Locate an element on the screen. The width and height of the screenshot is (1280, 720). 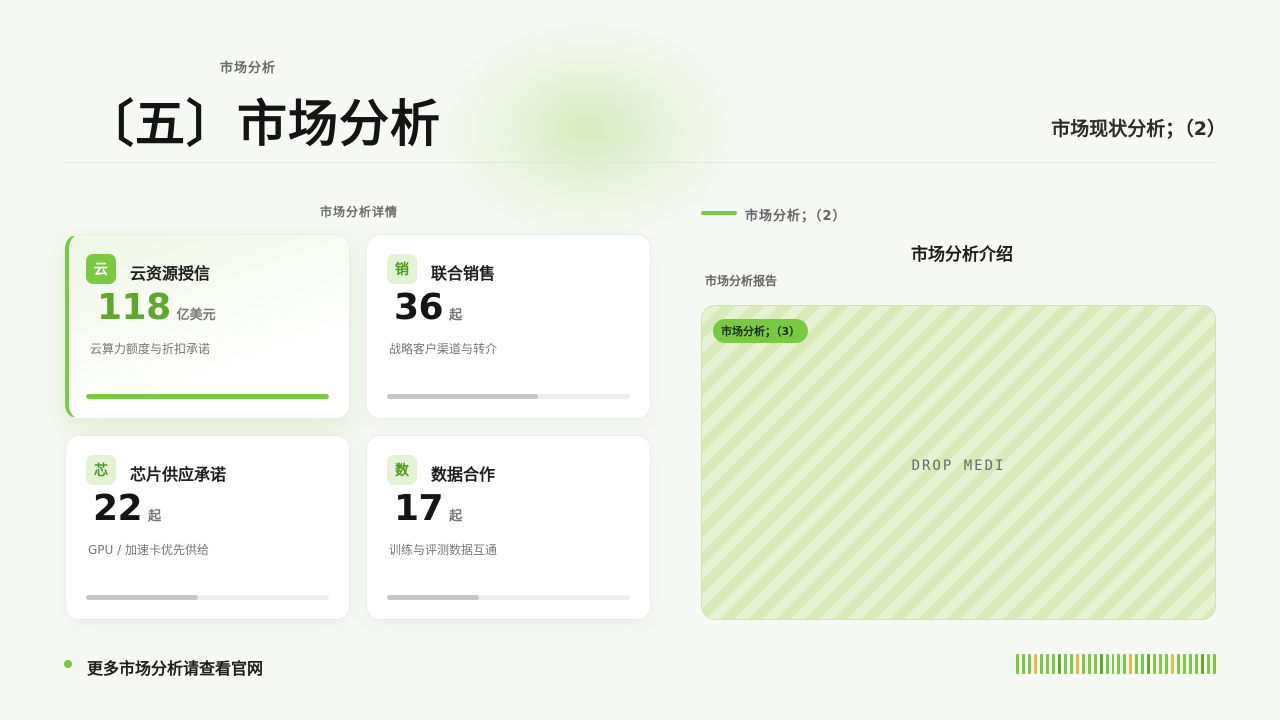
stat-card-sales: 销 联合销售 36 起 战略客户渠道与转介 is located at coordinates (508, 326).